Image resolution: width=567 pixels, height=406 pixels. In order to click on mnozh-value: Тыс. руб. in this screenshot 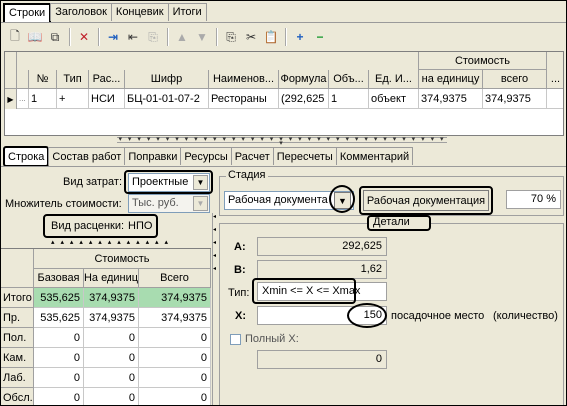, I will do `click(155, 203)`.